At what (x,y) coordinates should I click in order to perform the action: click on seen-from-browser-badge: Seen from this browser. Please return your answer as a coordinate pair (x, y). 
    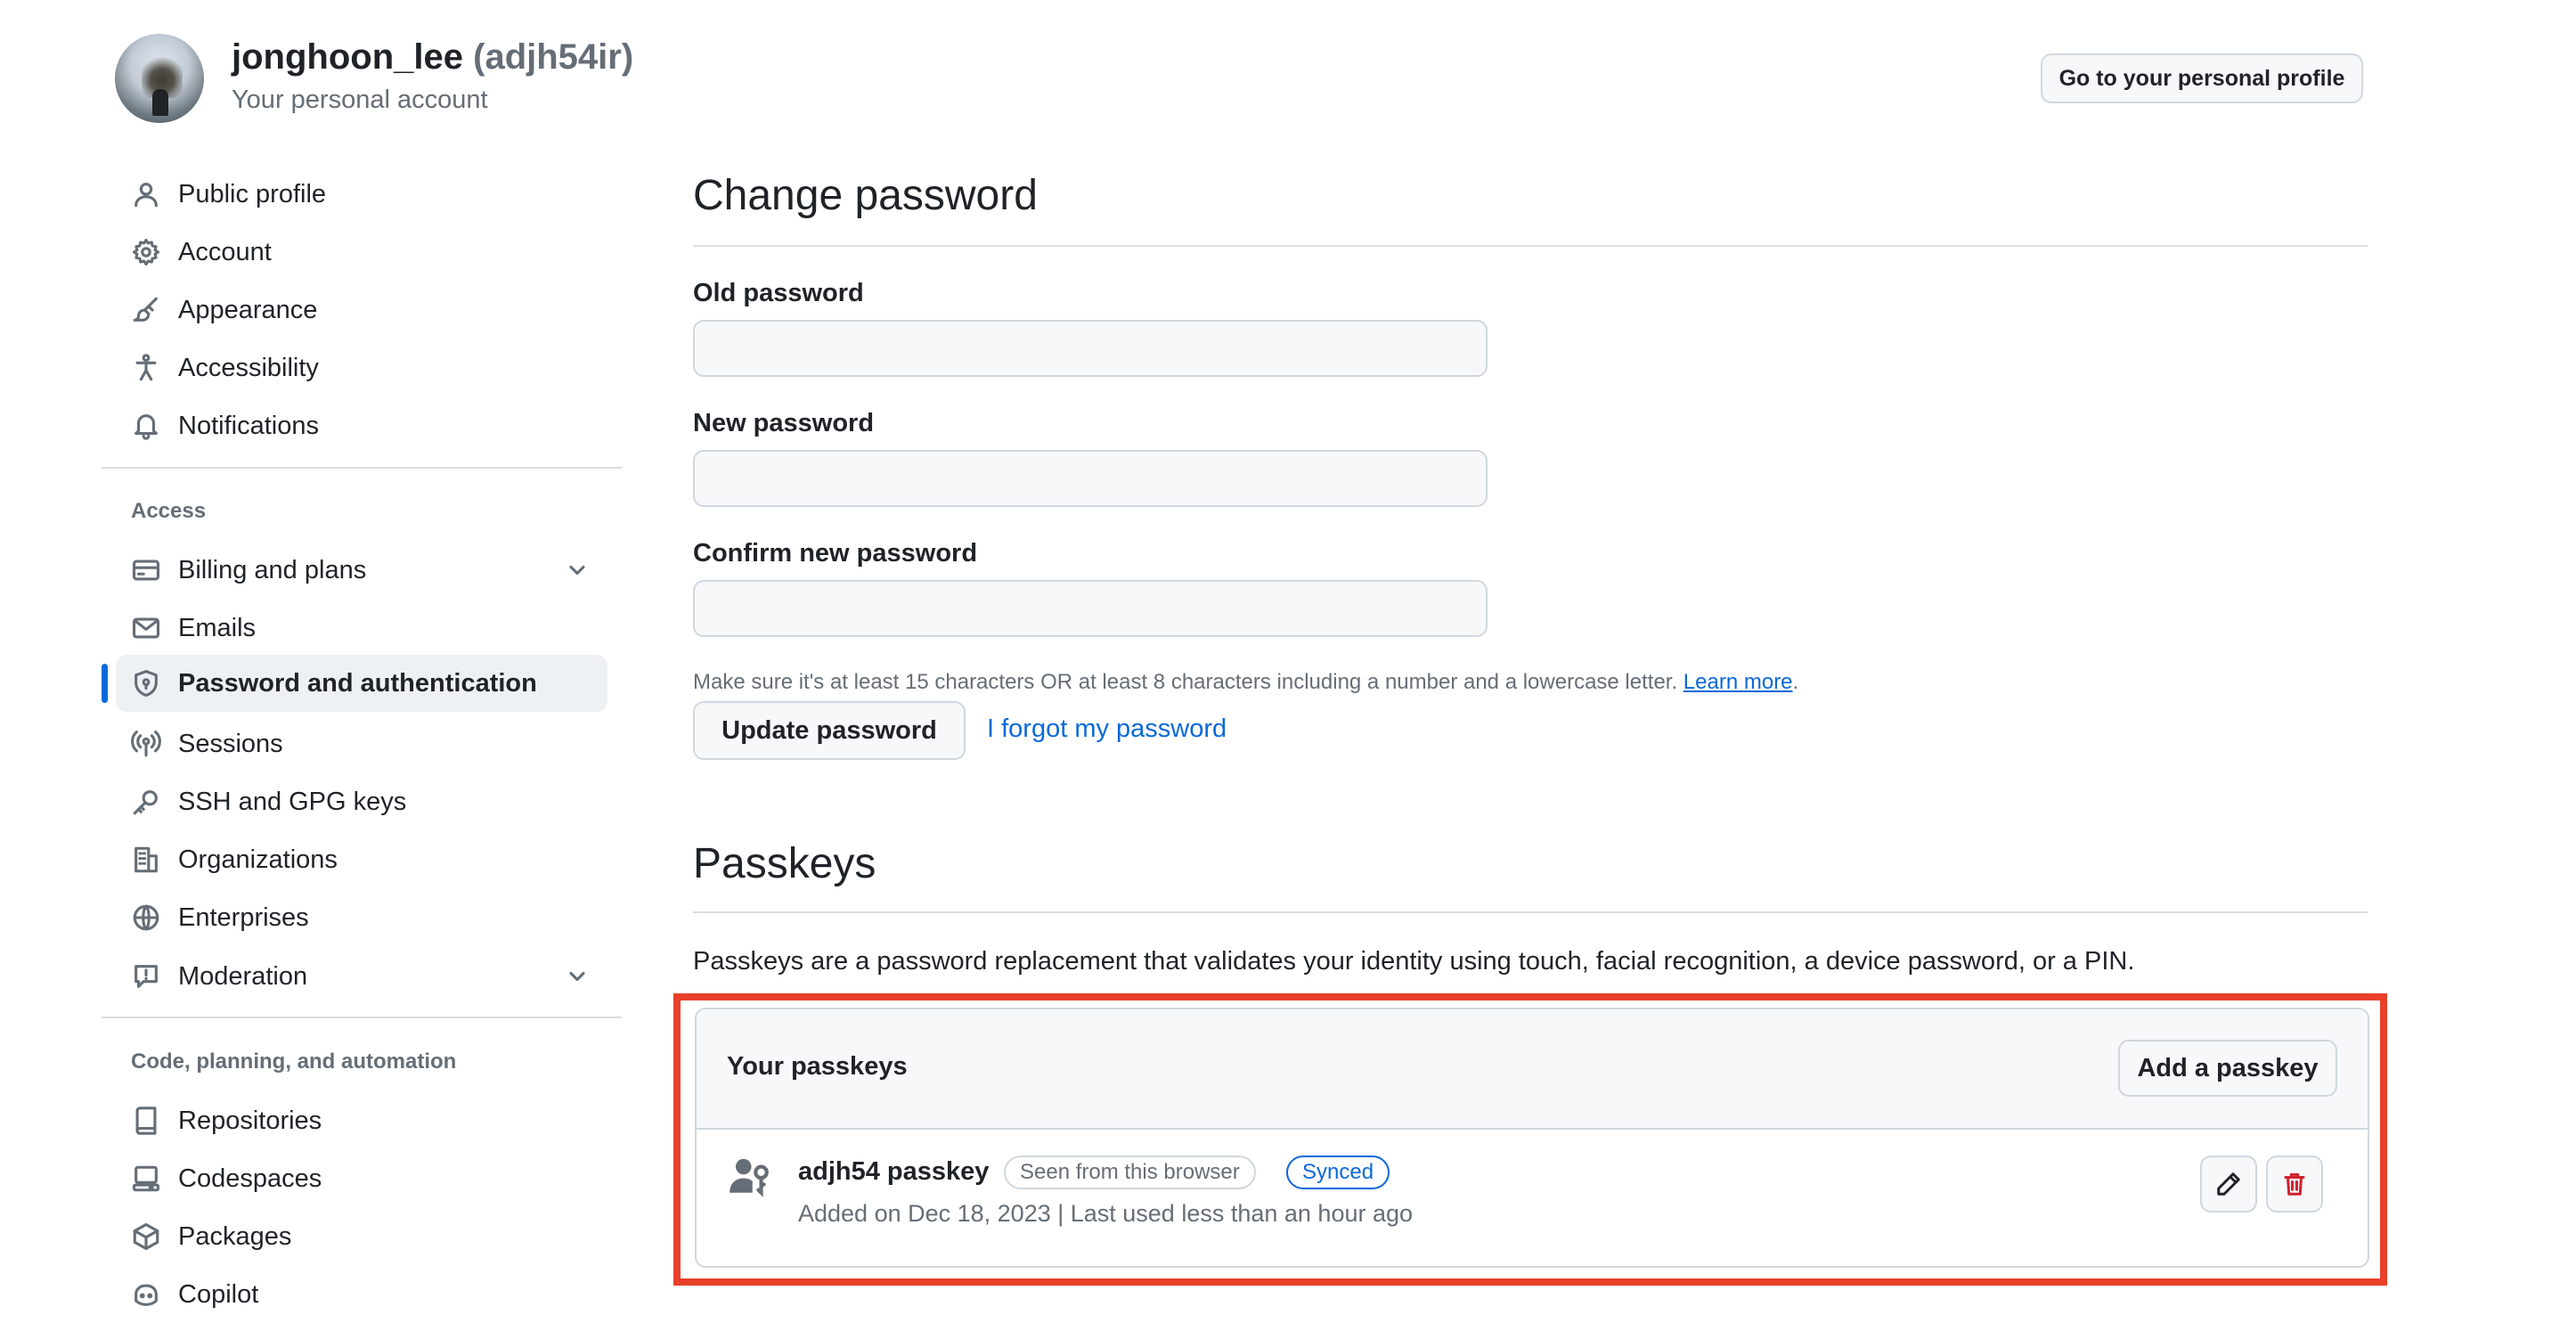
    Looking at the image, I should click on (1130, 1172).